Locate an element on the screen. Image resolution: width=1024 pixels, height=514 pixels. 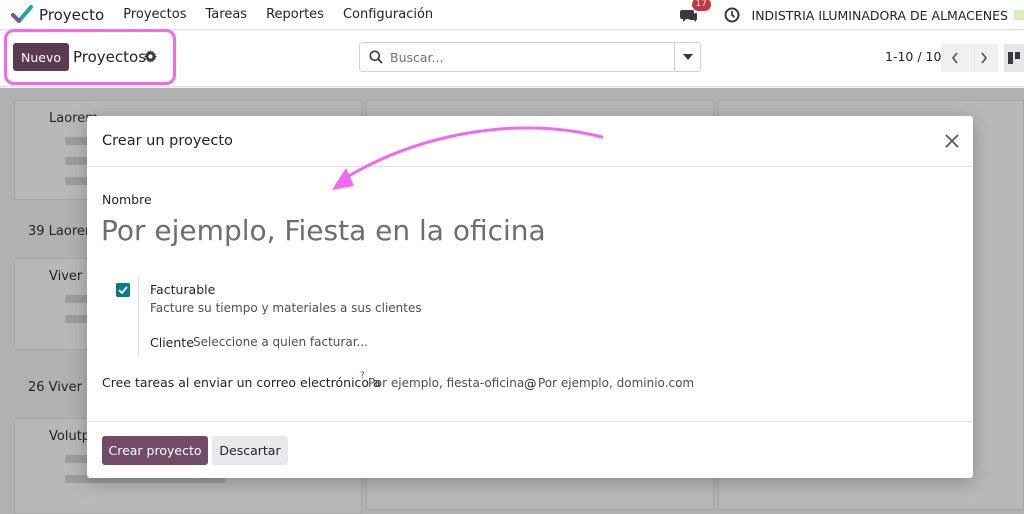
kanban-view-button is located at coordinates (1014, 58).